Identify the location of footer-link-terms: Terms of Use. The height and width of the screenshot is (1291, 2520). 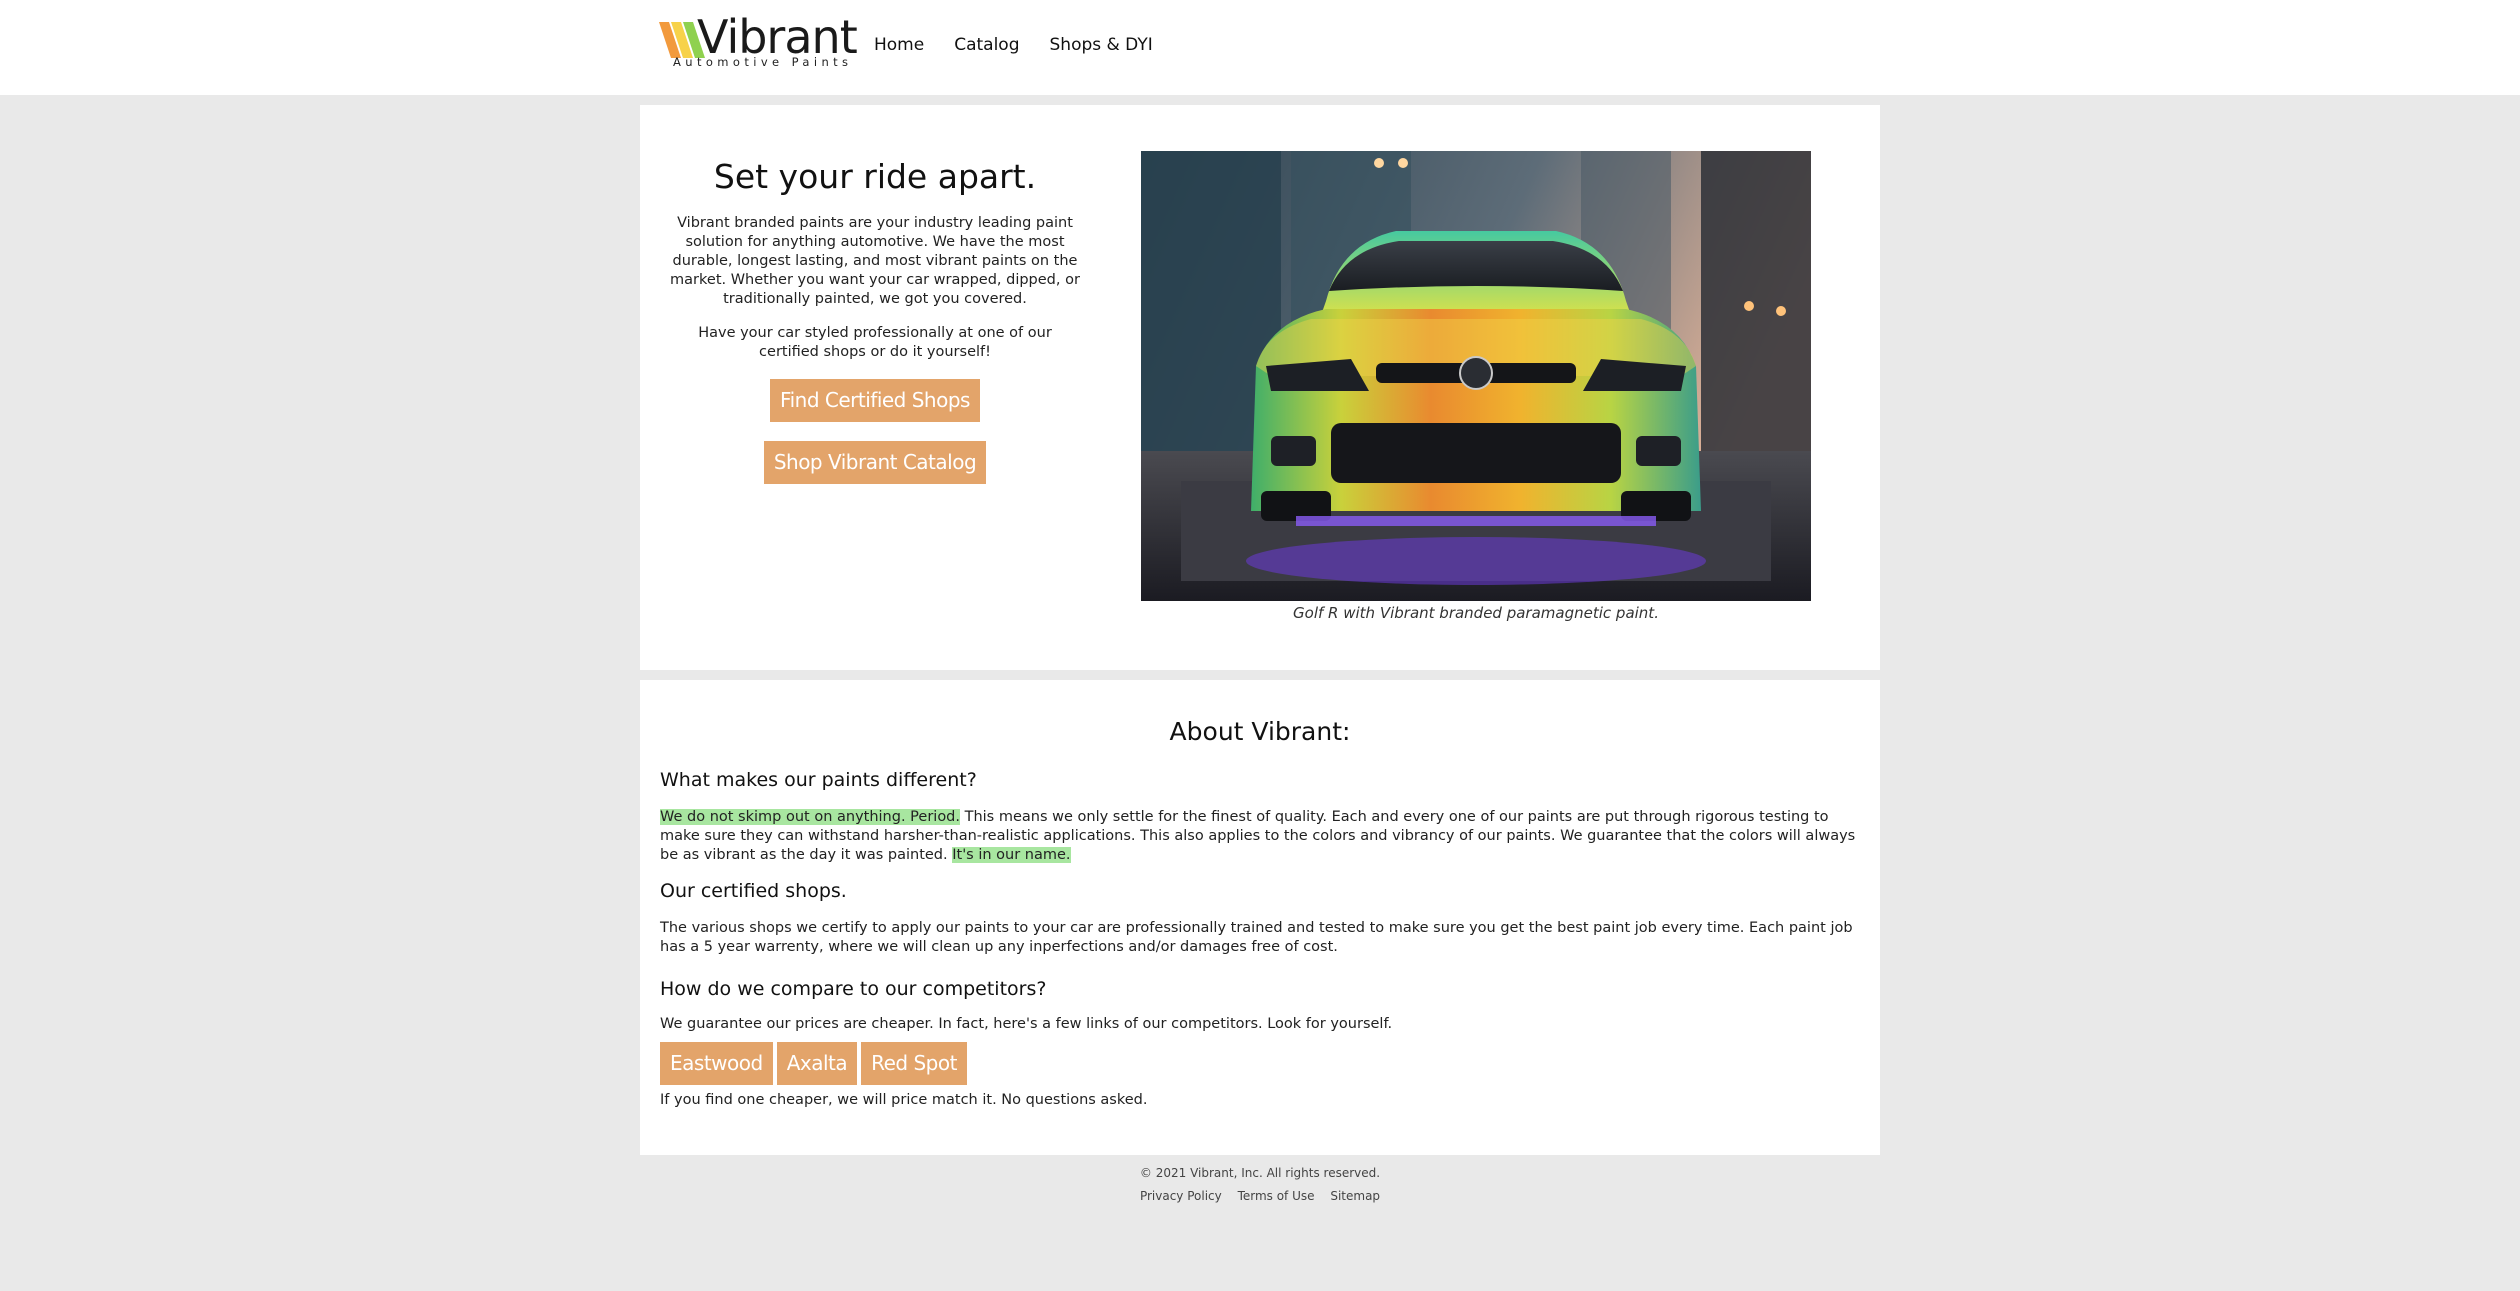
(1276, 1196).